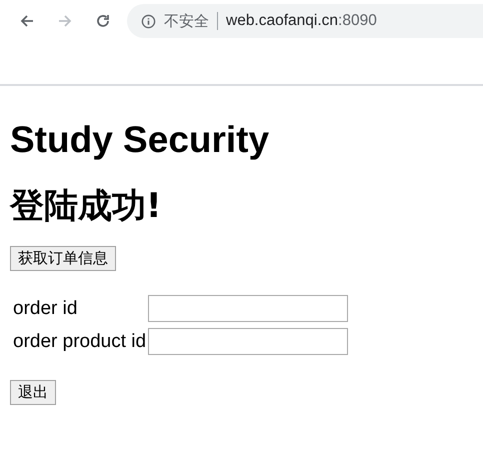 The image size is (483, 453). Describe the element at coordinates (357, 21) in the screenshot. I see `url-port: :8090` at that location.